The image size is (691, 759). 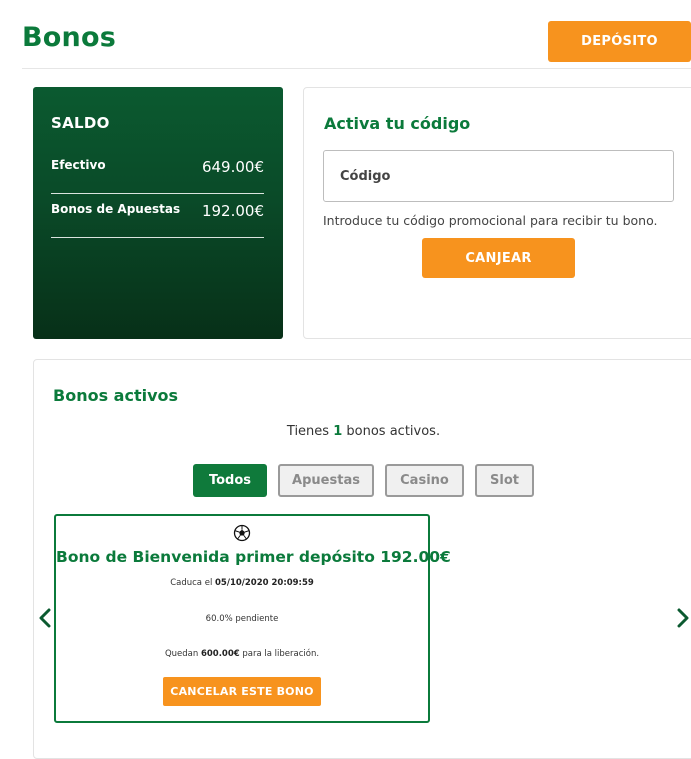 I want to click on balance-value: 649.00€, so click(x=232, y=167).